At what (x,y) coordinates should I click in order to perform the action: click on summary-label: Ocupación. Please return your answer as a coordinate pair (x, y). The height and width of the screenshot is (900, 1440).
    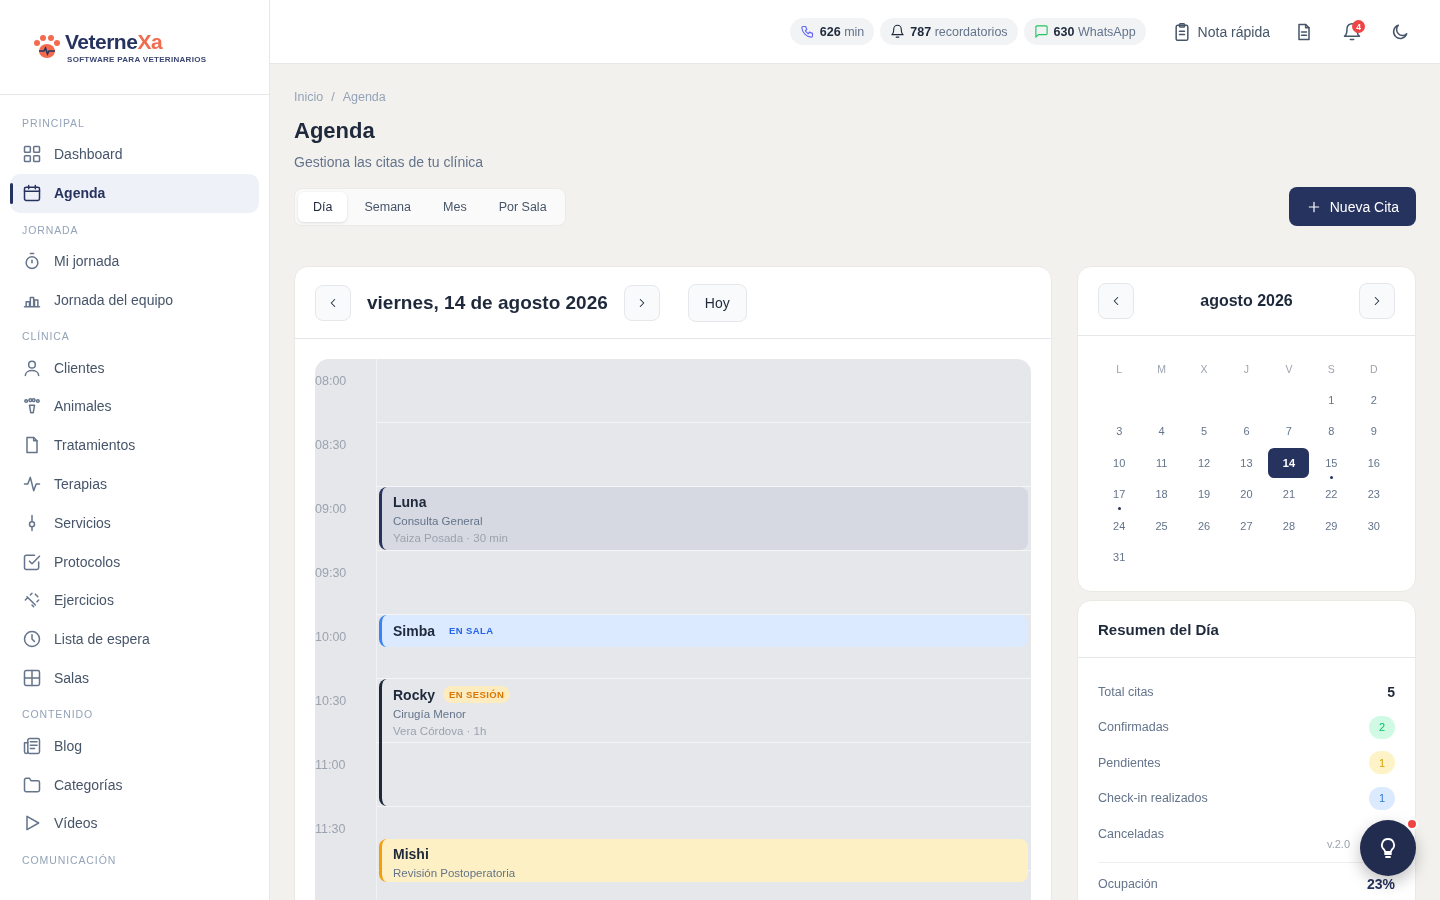
    Looking at the image, I should click on (1128, 884).